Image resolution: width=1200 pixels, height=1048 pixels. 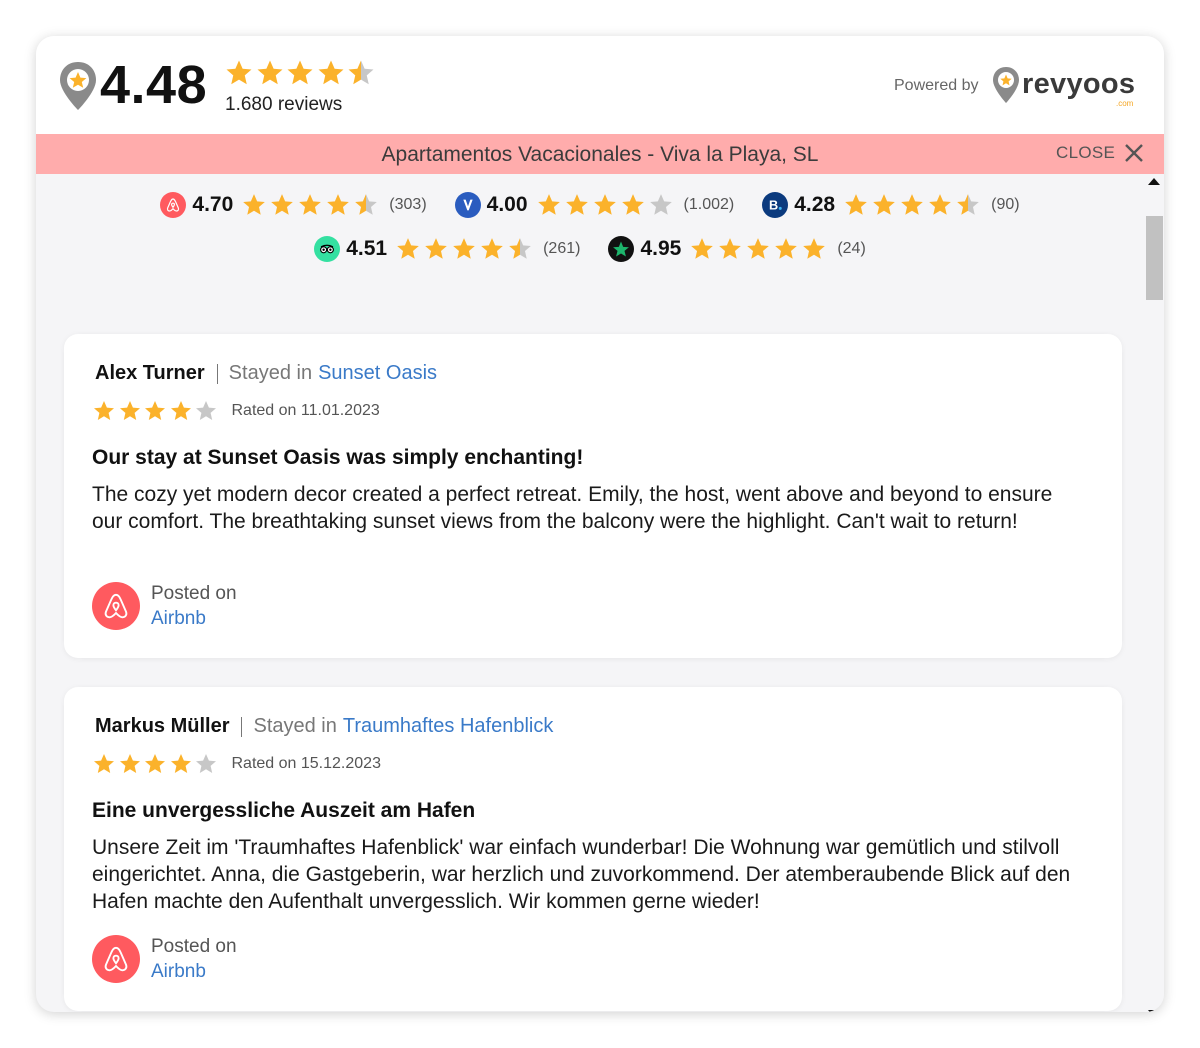 I want to click on platform-booking: B 4.28 (90), so click(x=891, y=205).